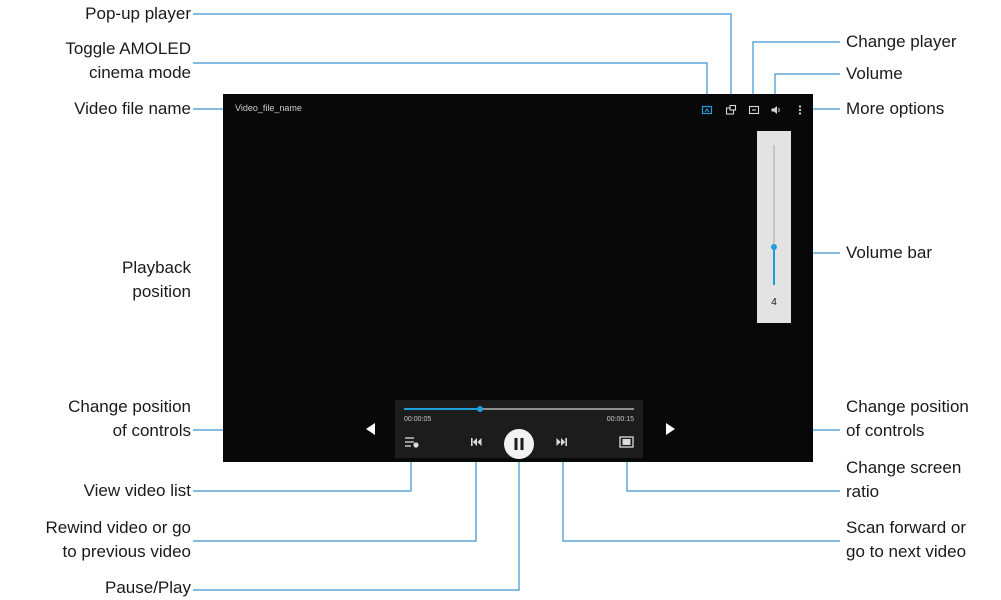 Image resolution: width=1001 pixels, height=600 pixels. What do you see at coordinates (151, 430) in the screenshot?
I see `label-change-position-left-line2: of controls` at bounding box center [151, 430].